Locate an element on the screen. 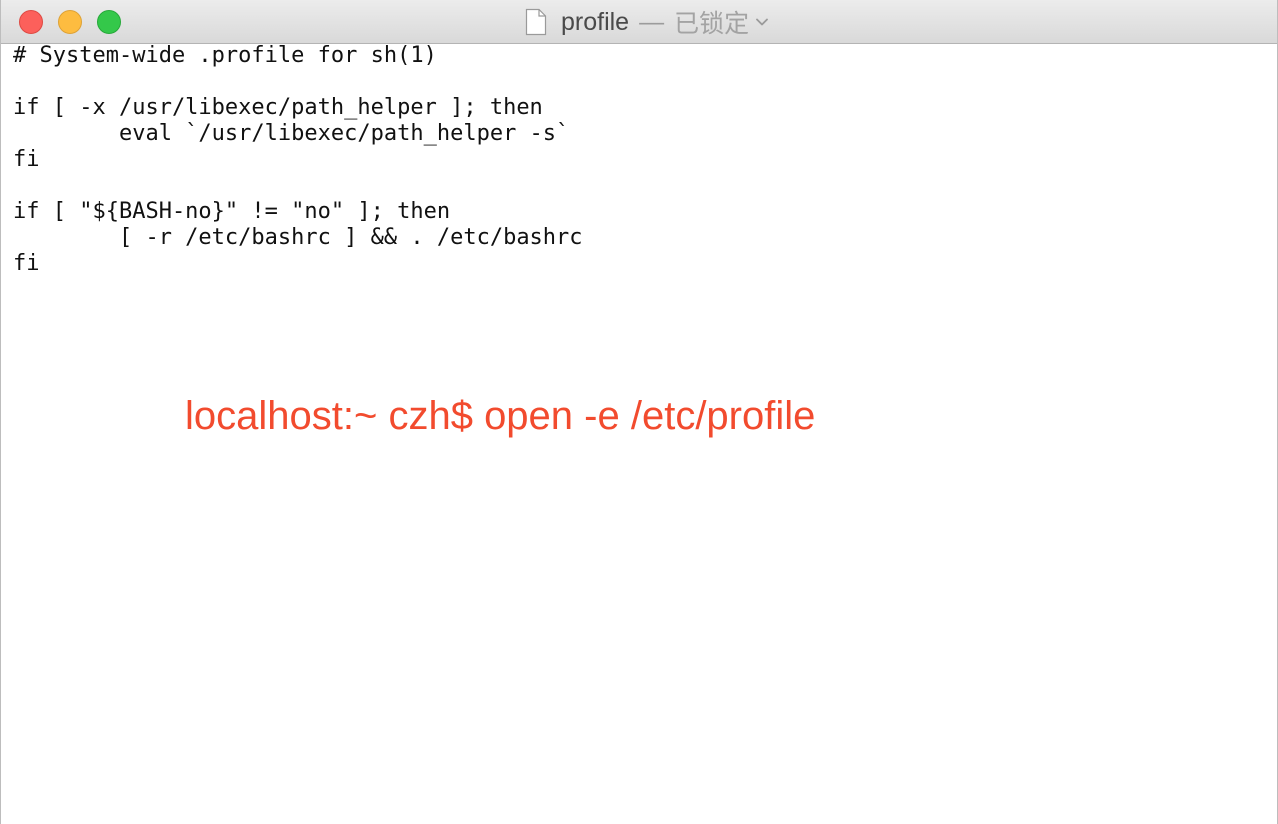 This screenshot has width=1278, height=824. document-icon is located at coordinates (536, 22).